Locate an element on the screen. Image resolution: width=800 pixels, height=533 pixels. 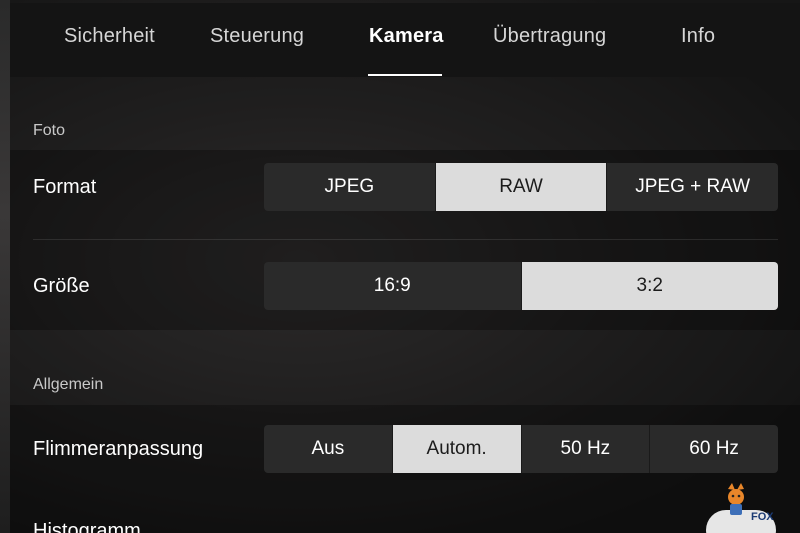
tab-steuerung: Steuerung is located at coordinates (257, 36).